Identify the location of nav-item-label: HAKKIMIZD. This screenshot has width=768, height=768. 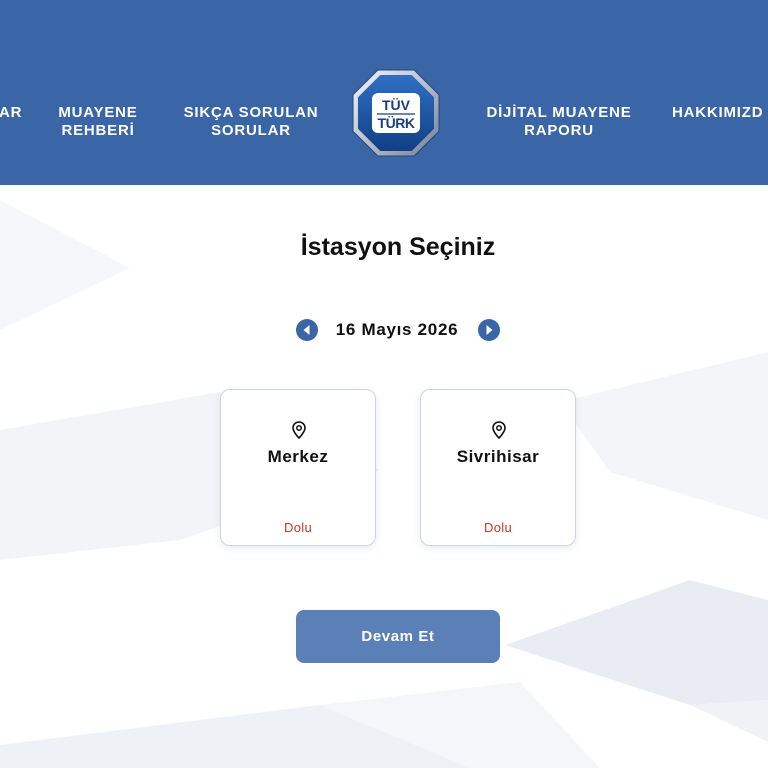
(718, 112).